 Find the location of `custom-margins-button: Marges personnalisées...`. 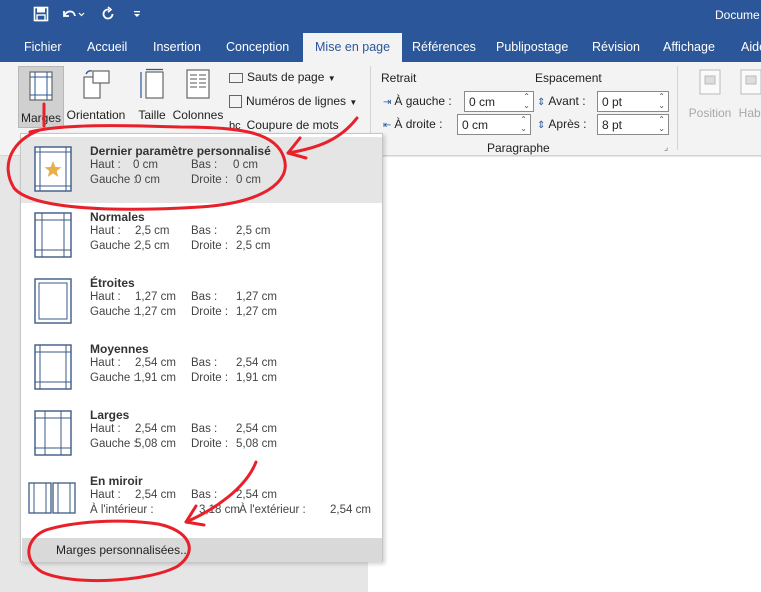

custom-margins-button: Marges personnalisées... is located at coordinates (202, 550).